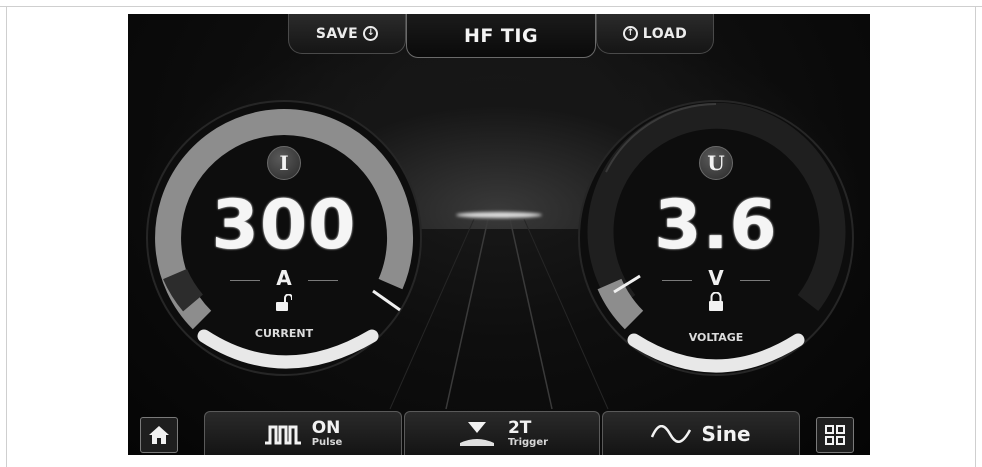 The width and height of the screenshot is (982, 467). What do you see at coordinates (282, 434) in the screenshot?
I see `pulse-wave-icon` at bounding box center [282, 434].